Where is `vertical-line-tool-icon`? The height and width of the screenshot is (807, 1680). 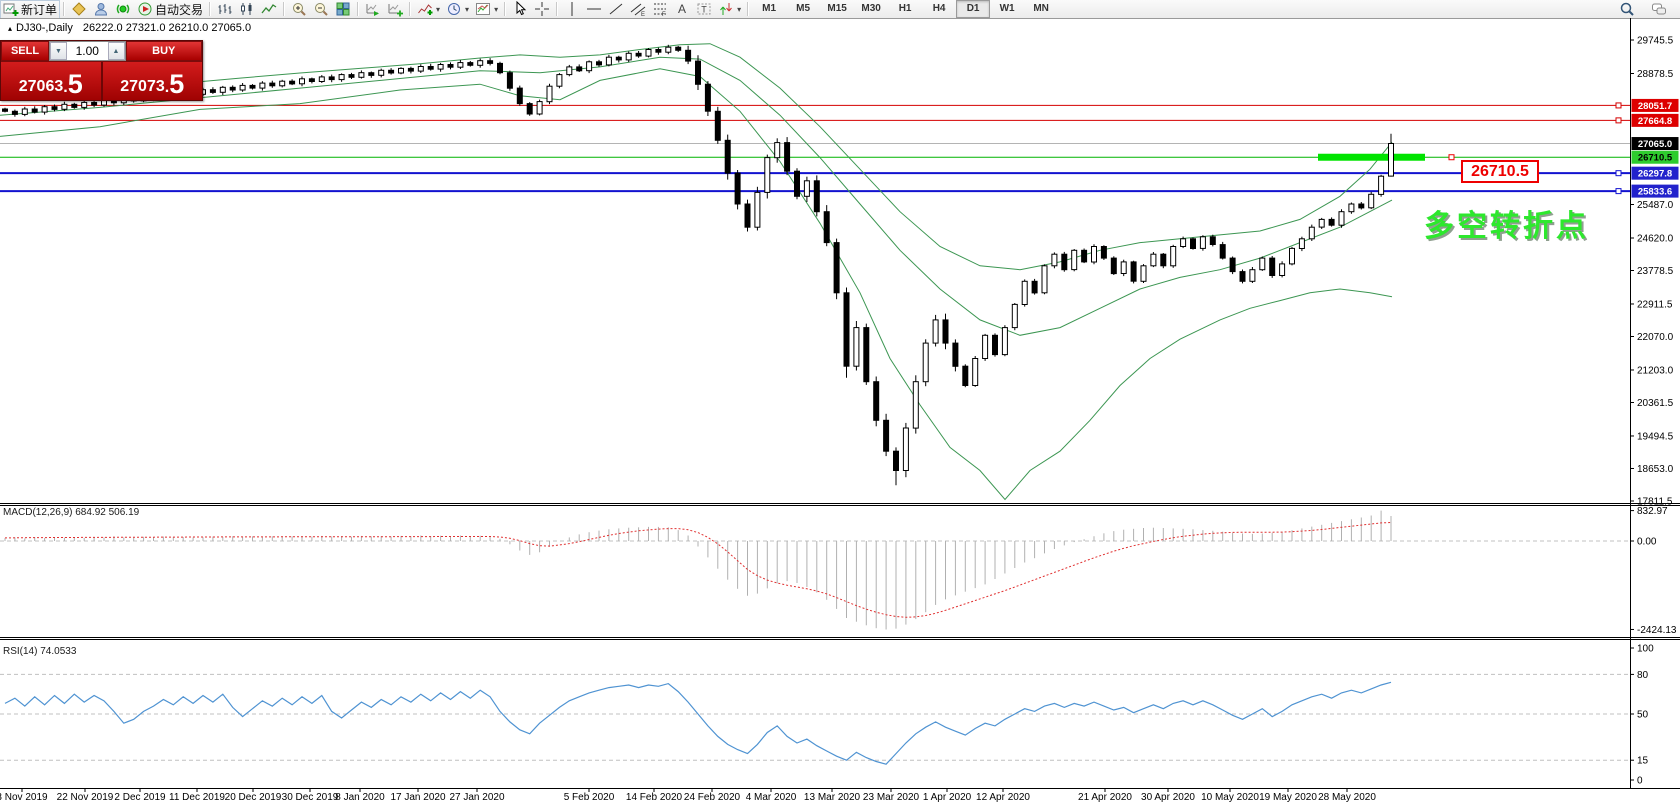 vertical-line-tool-icon is located at coordinates (572, 9).